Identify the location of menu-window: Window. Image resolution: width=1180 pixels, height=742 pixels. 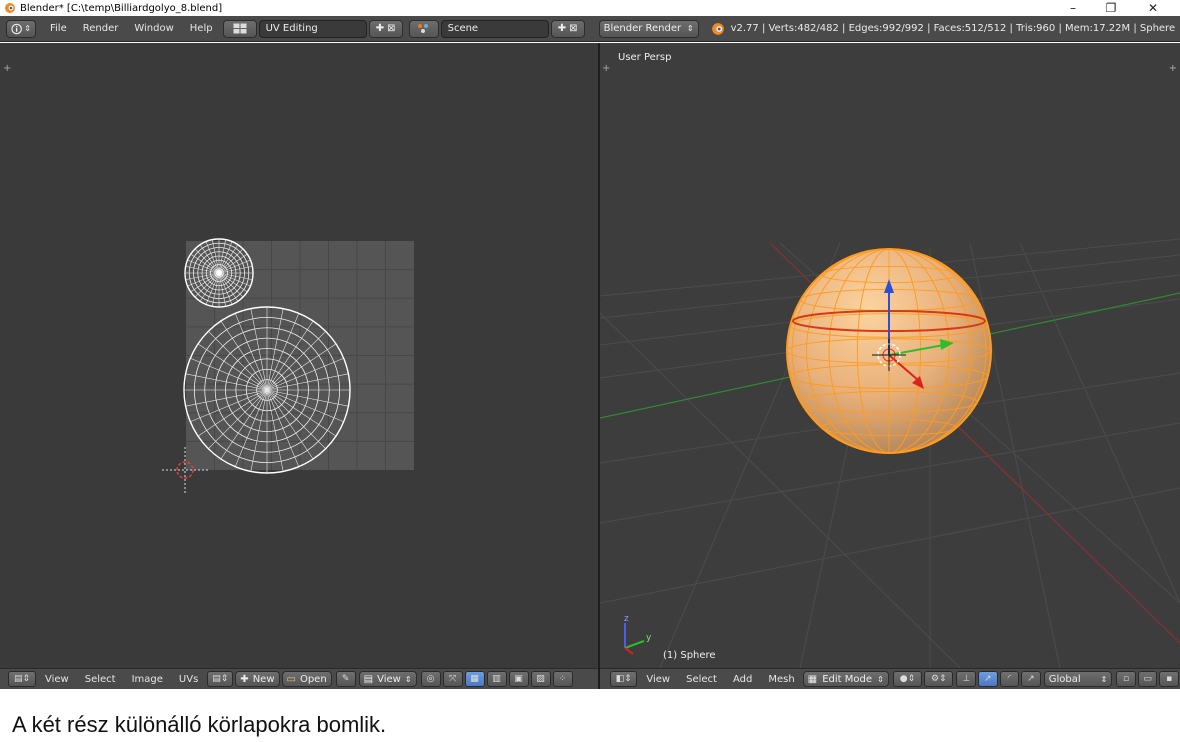
(153, 29).